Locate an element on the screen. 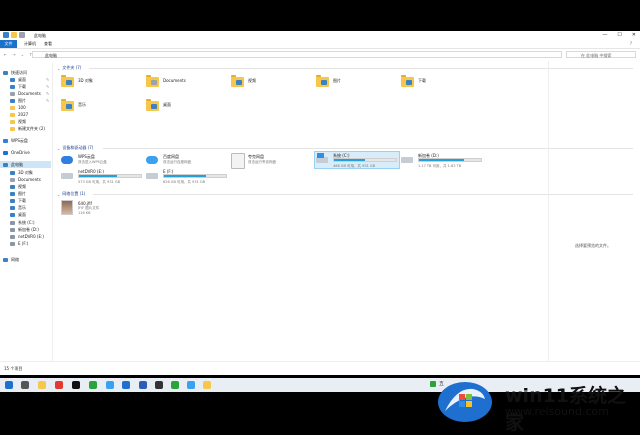 The width and height of the screenshot is (640, 435). chat-icon is located at coordinates (126, 385).